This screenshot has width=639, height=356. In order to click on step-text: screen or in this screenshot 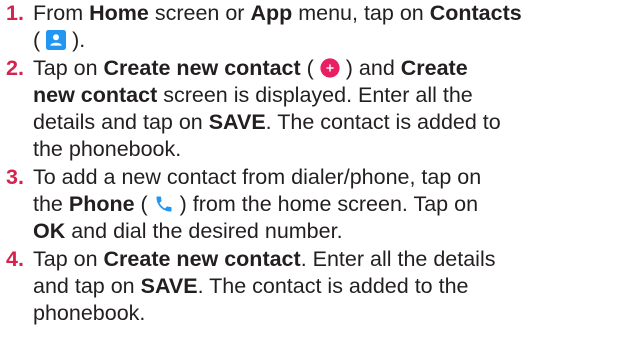, I will do `click(199, 13)`.